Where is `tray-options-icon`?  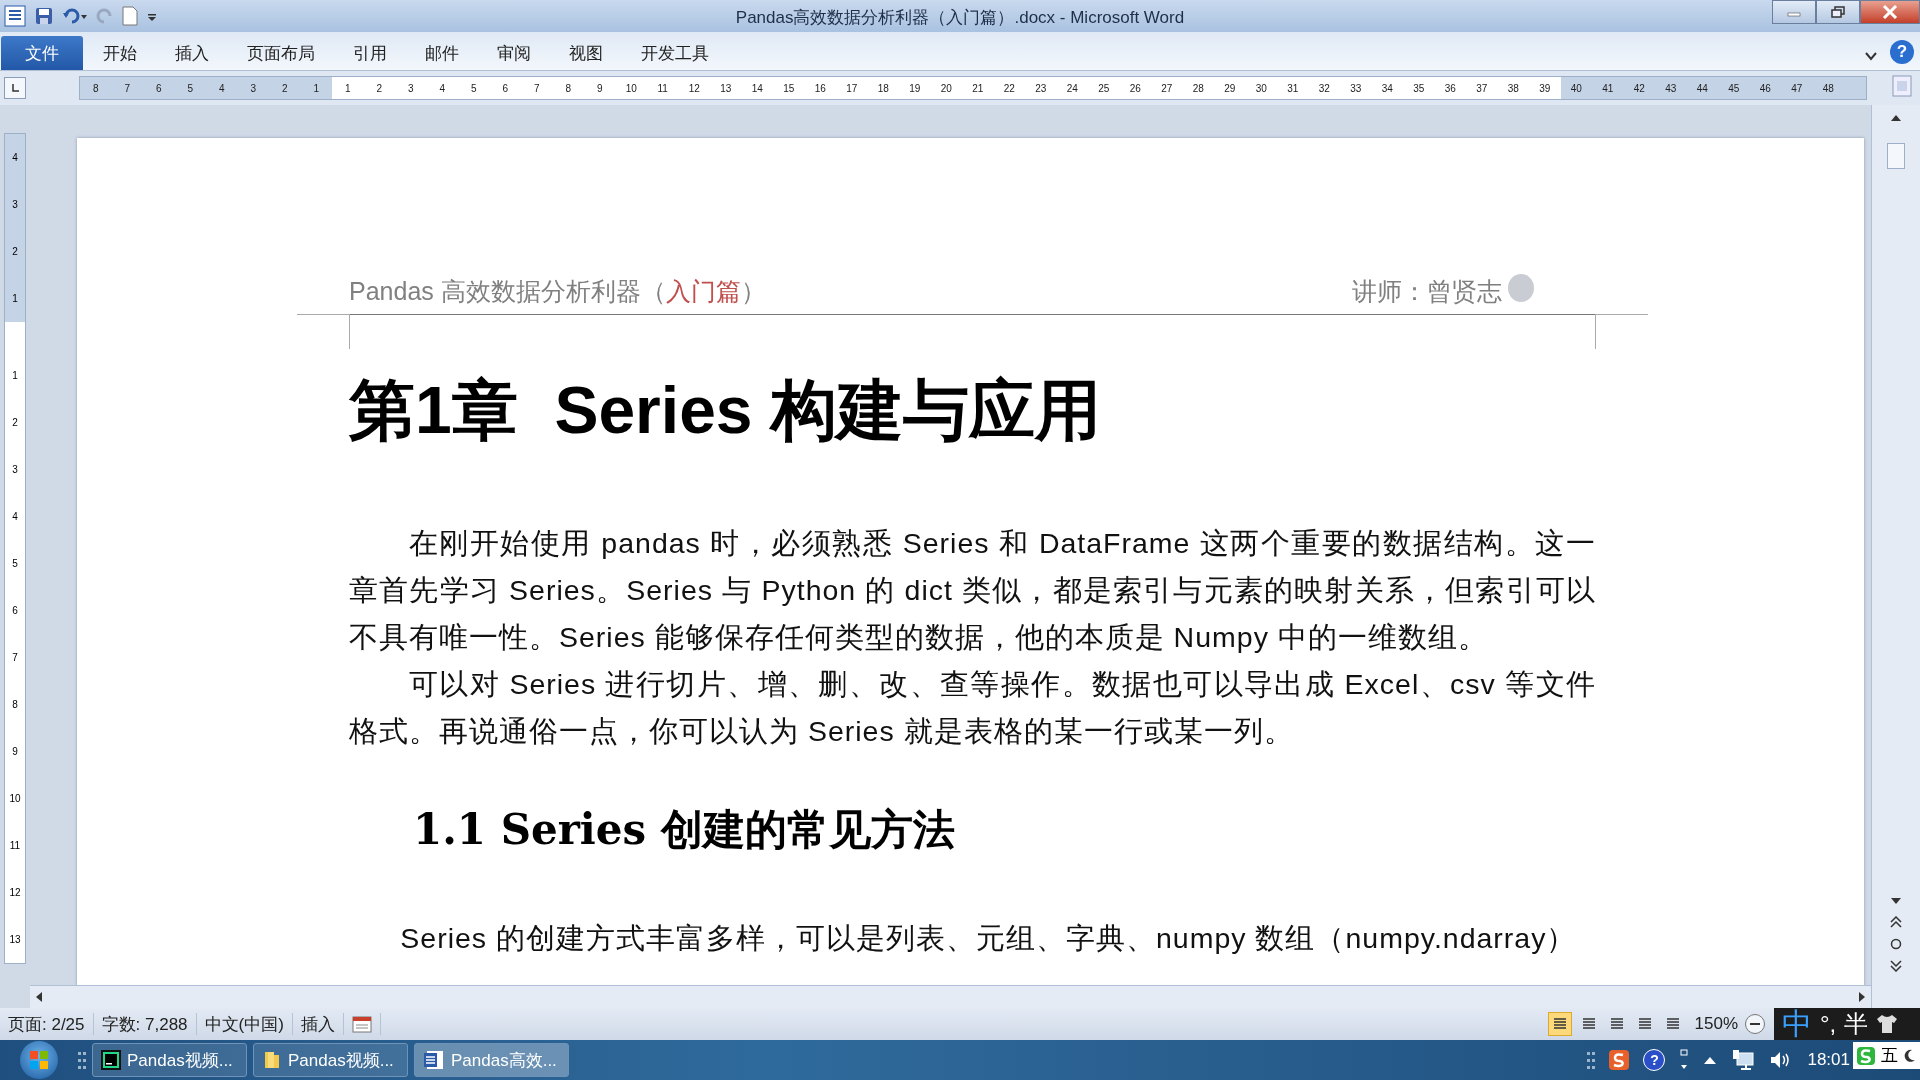
tray-options-icon is located at coordinates (1684, 1060).